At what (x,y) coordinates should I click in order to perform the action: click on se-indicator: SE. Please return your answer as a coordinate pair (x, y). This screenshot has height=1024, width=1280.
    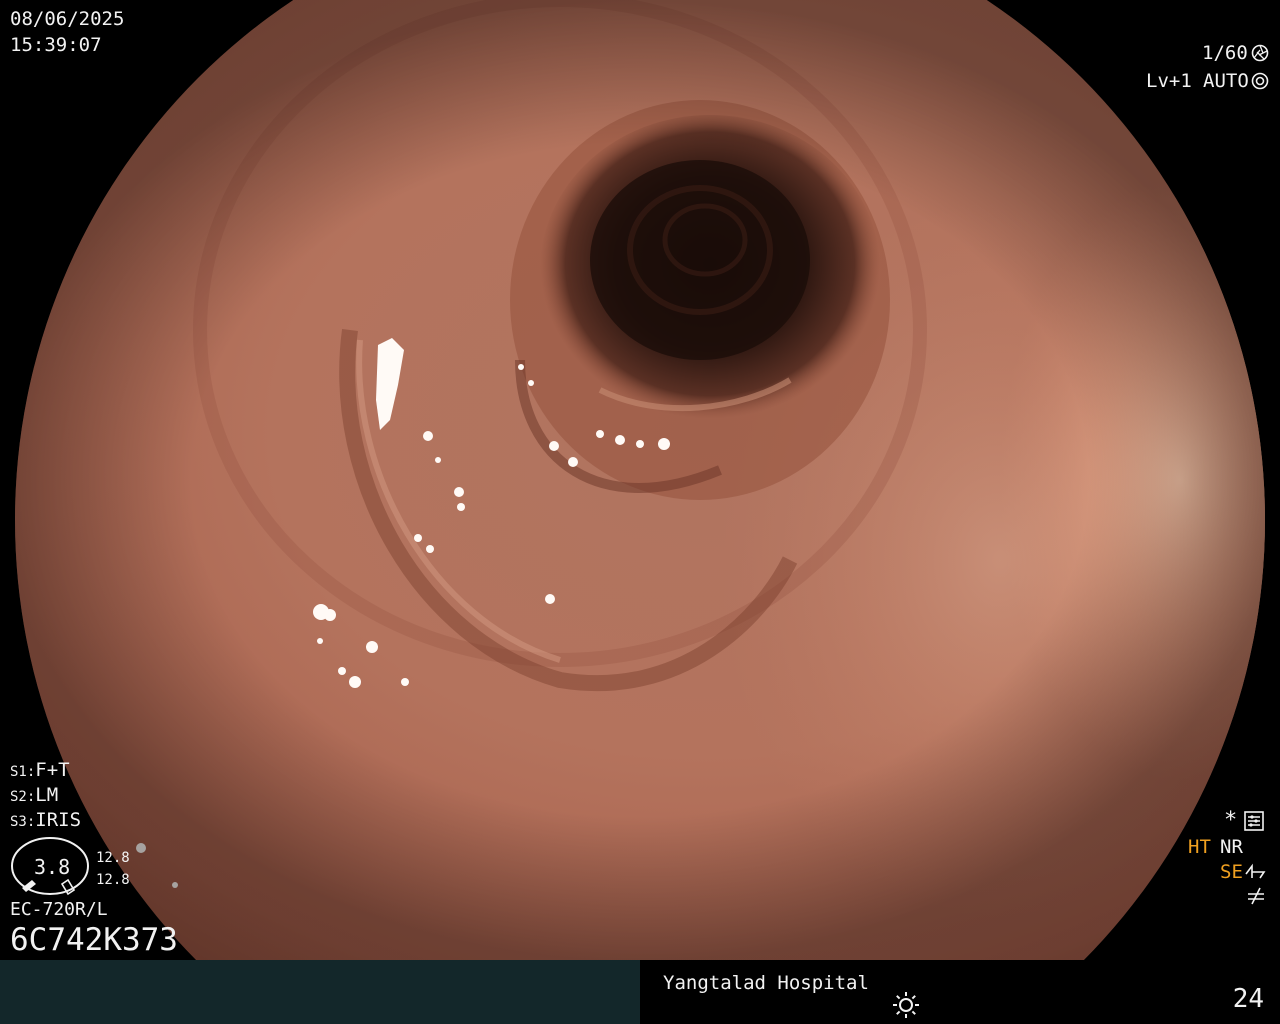
    Looking at the image, I should click on (1231, 872).